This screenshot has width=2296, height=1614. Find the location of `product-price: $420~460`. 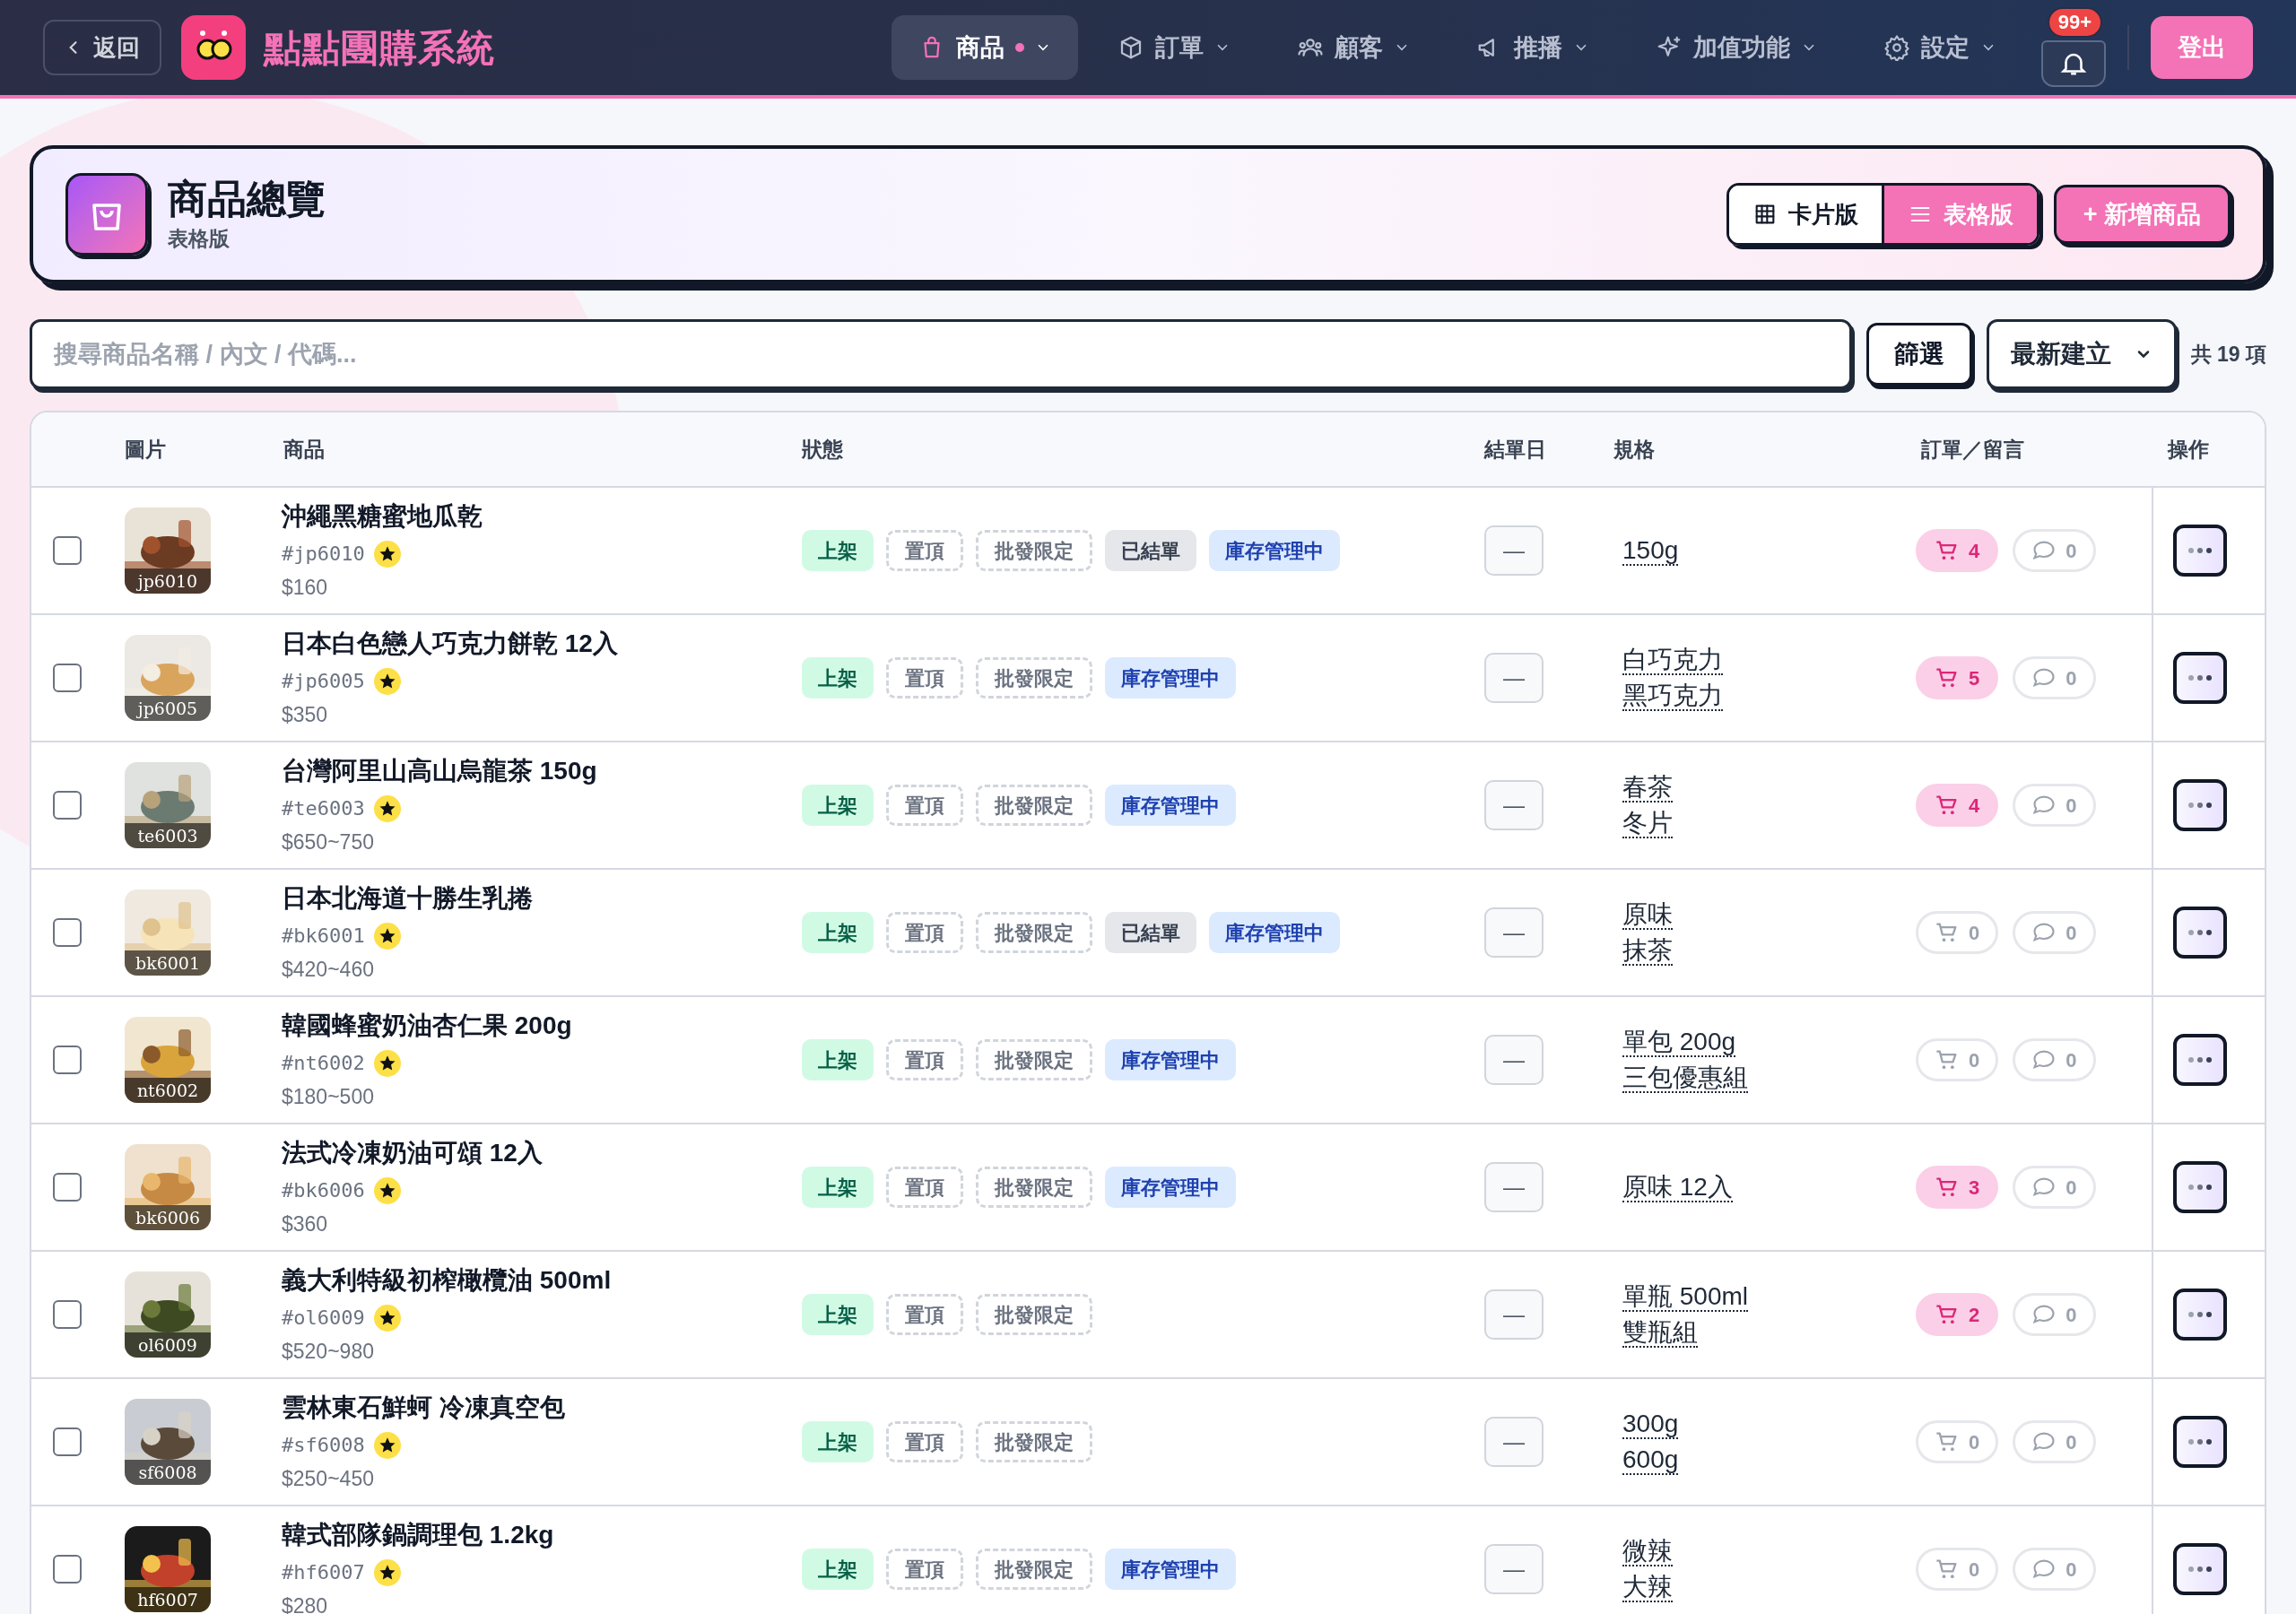

product-price: $420~460 is located at coordinates (328, 970).